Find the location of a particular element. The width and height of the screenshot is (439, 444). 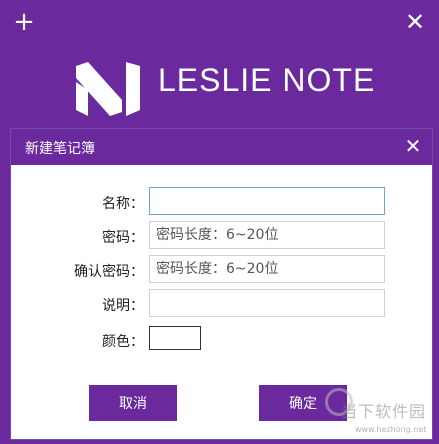

password-label: 密码： is located at coordinates (123, 238).